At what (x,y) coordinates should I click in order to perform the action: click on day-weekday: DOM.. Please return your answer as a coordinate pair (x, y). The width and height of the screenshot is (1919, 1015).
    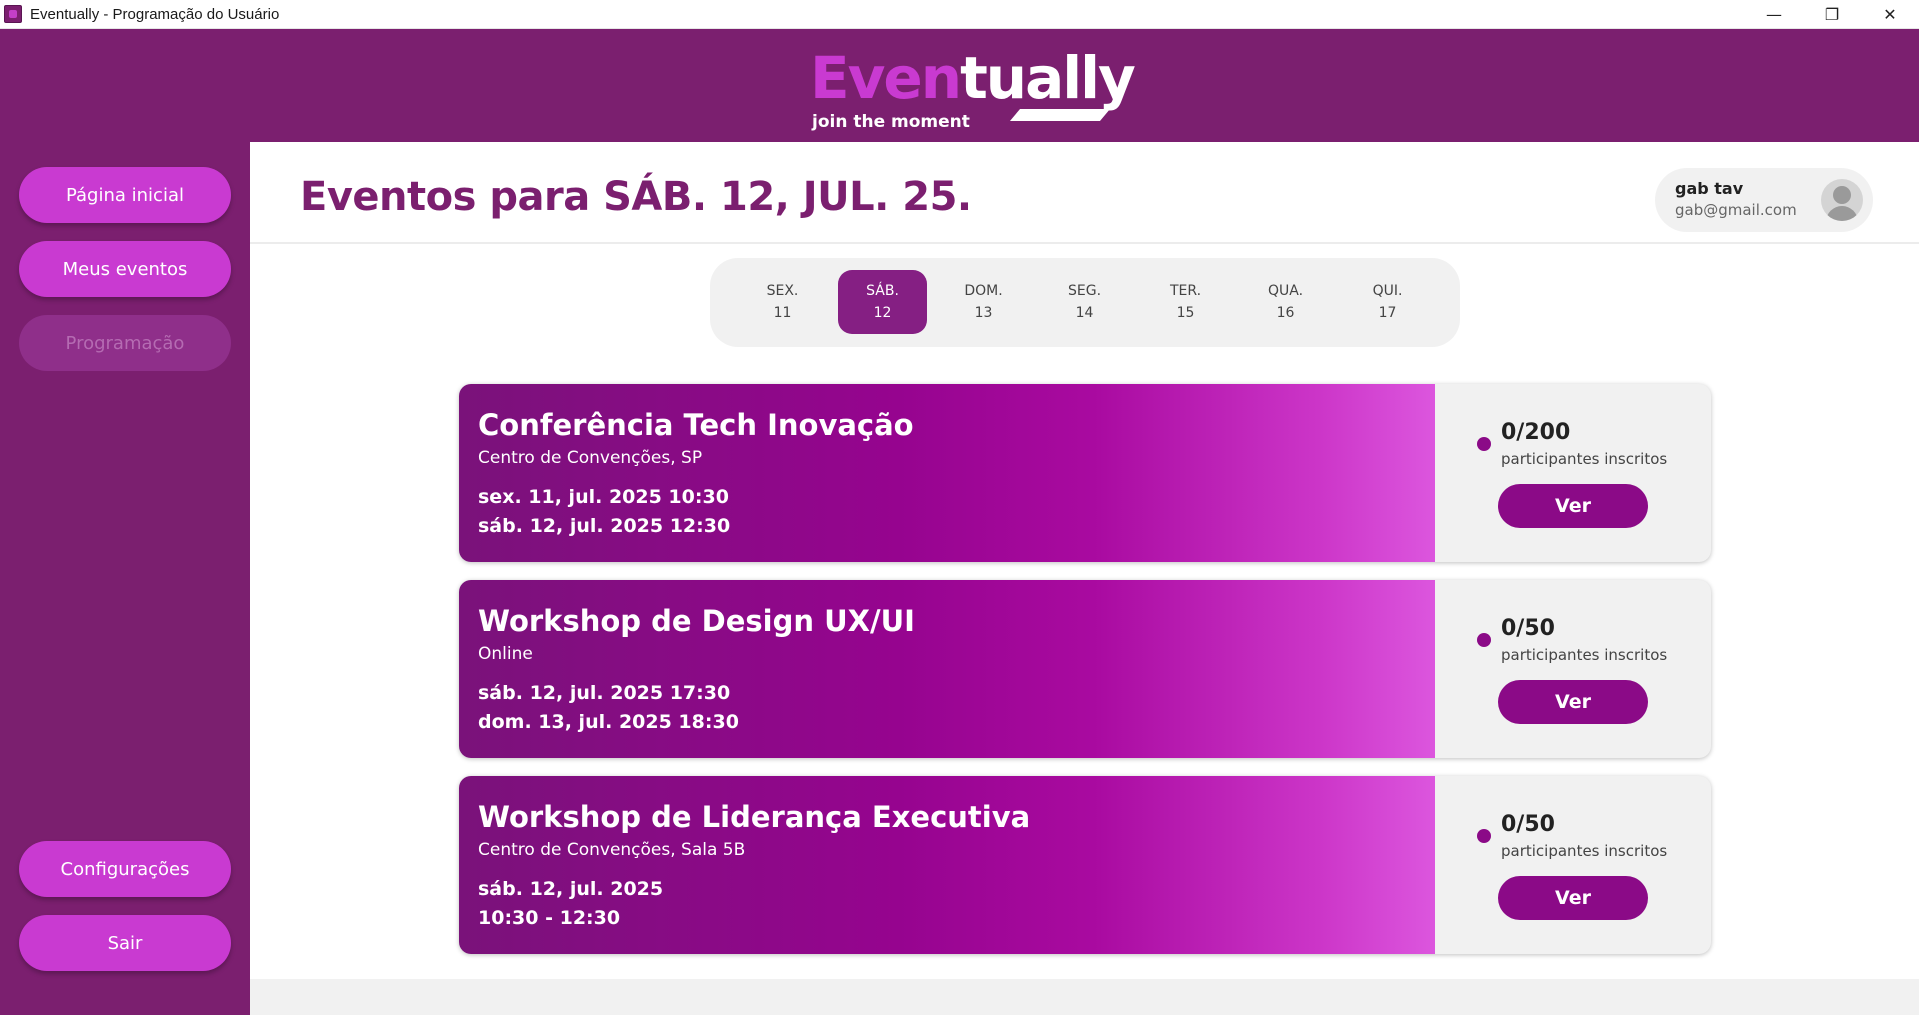
    Looking at the image, I should click on (983, 291).